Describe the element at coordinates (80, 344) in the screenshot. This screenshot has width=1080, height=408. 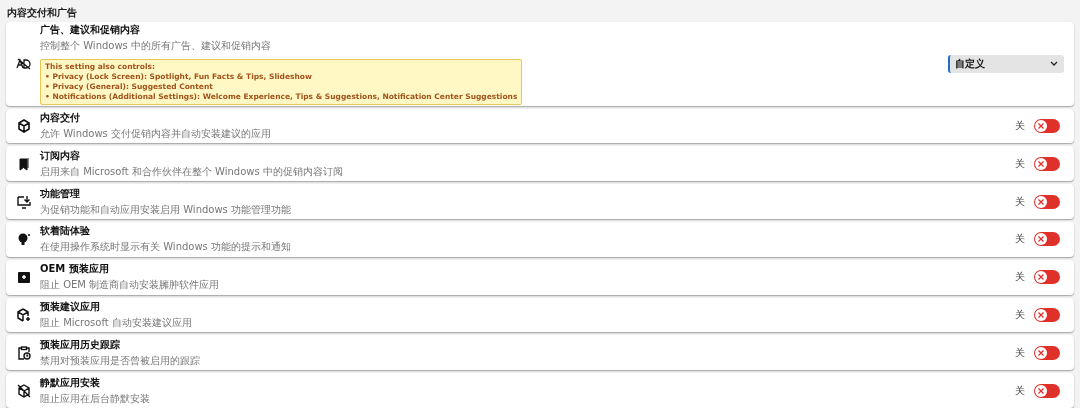
I see `setting-title: 预装应用历史跟踪` at that location.